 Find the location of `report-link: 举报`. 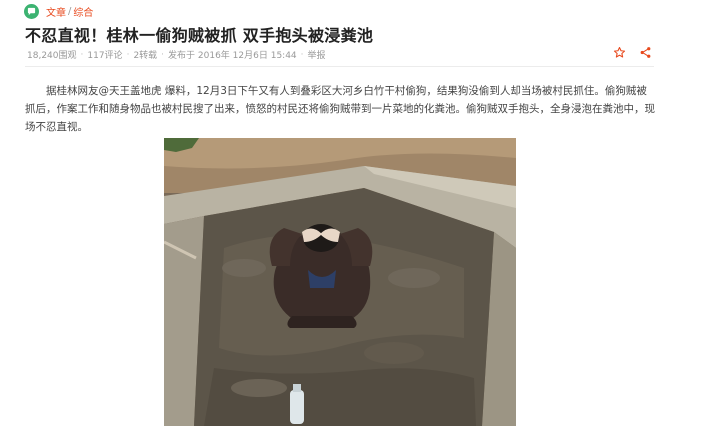

report-link: 举报 is located at coordinates (317, 54).